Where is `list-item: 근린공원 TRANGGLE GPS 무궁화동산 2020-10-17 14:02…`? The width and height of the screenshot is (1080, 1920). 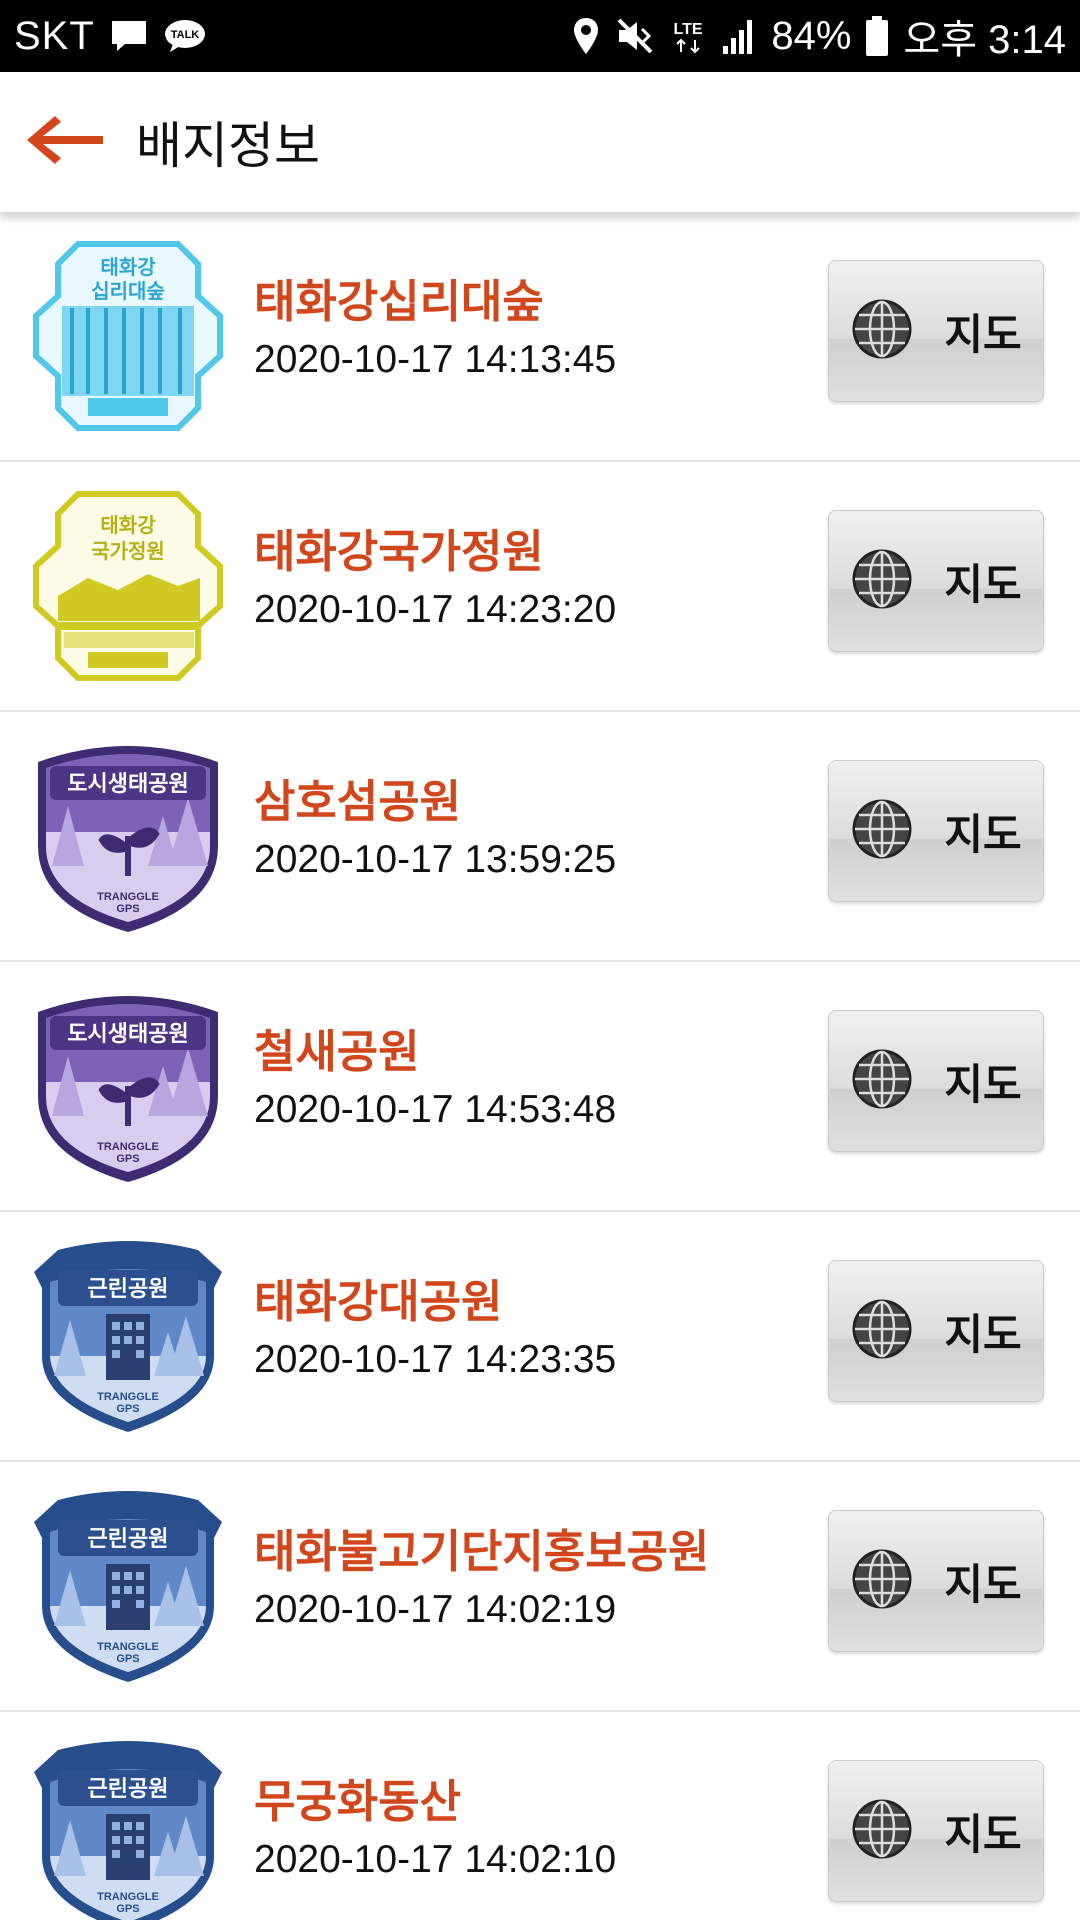
list-item: 근린공원 TRANGGLE GPS 무궁화동산 2020-10-17 14:02… is located at coordinates (540, 1816).